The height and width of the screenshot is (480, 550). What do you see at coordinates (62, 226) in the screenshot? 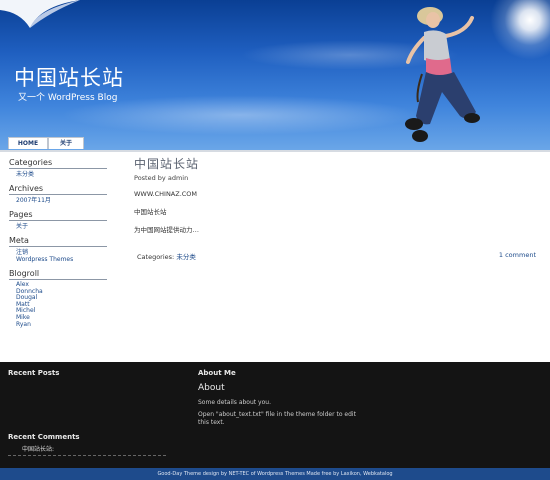
I see `sidebar-link: 关于` at bounding box center [62, 226].